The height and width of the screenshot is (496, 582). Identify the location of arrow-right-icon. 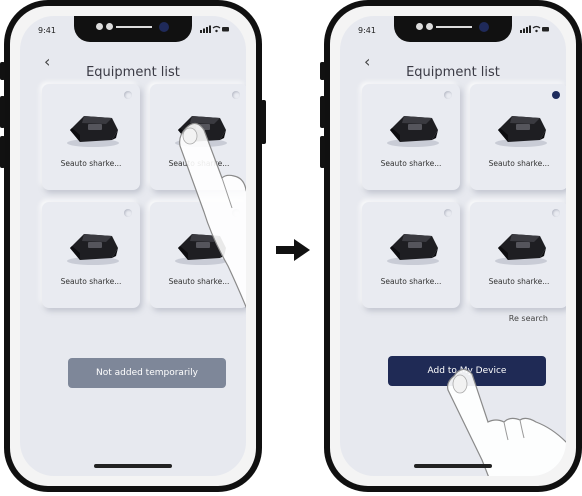
(293, 250).